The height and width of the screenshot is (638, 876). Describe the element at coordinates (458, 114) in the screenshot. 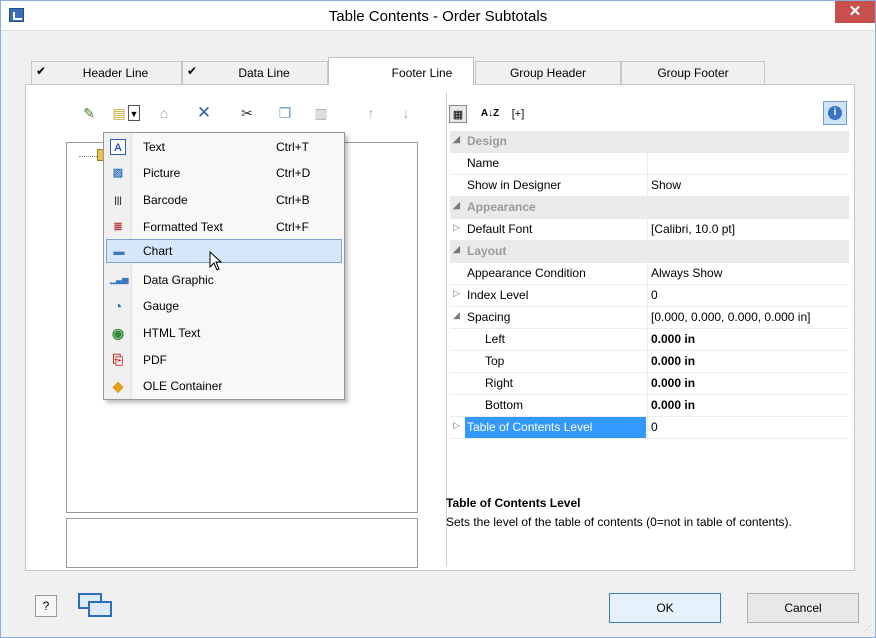

I see `categorized-view-icon: ▦` at that location.